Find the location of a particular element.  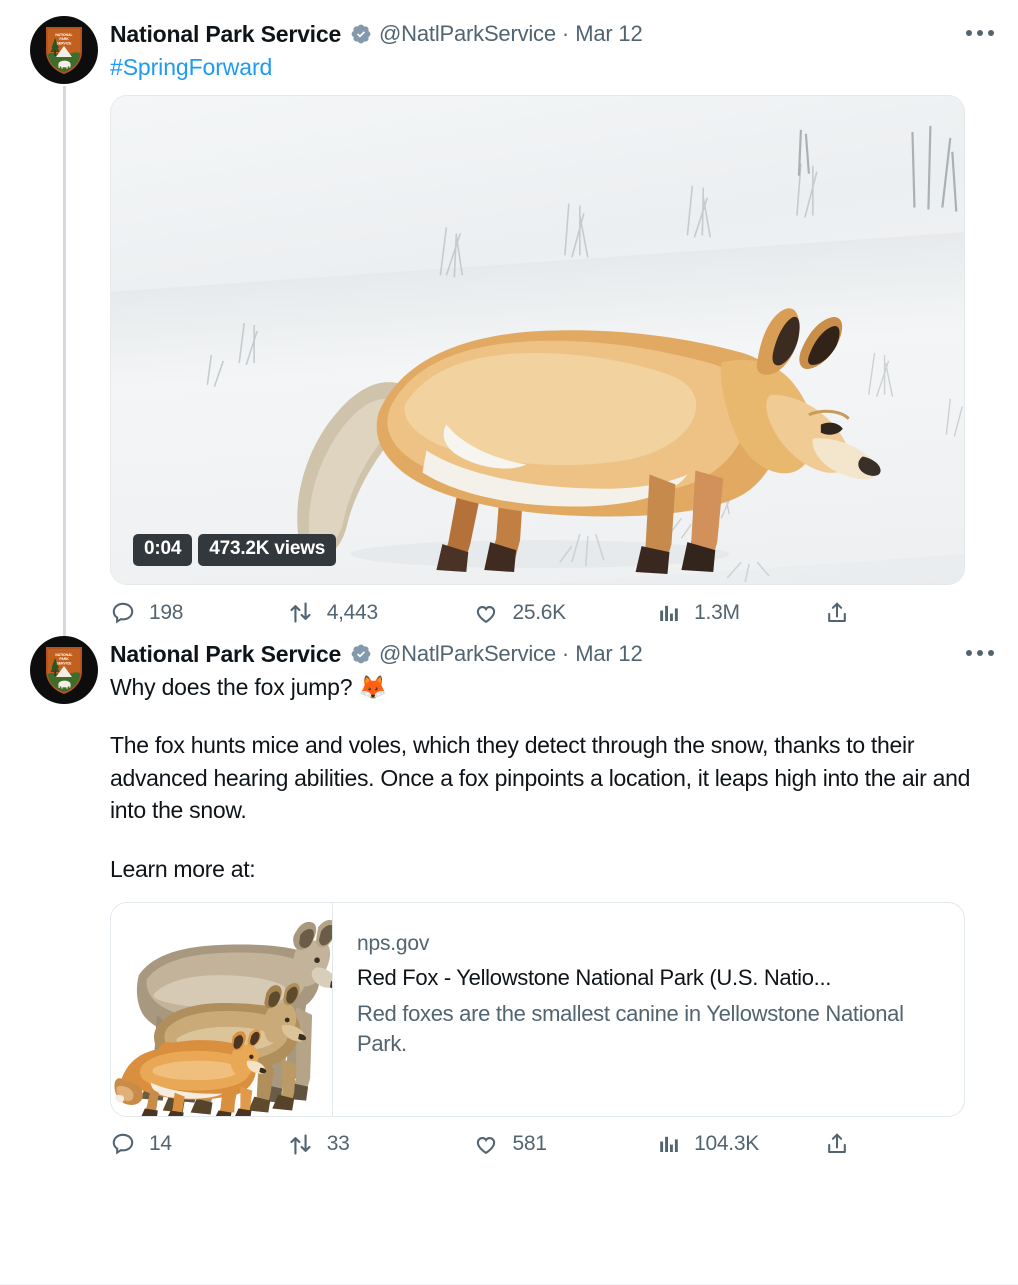

card-thumbnail is located at coordinates (222, 1009).